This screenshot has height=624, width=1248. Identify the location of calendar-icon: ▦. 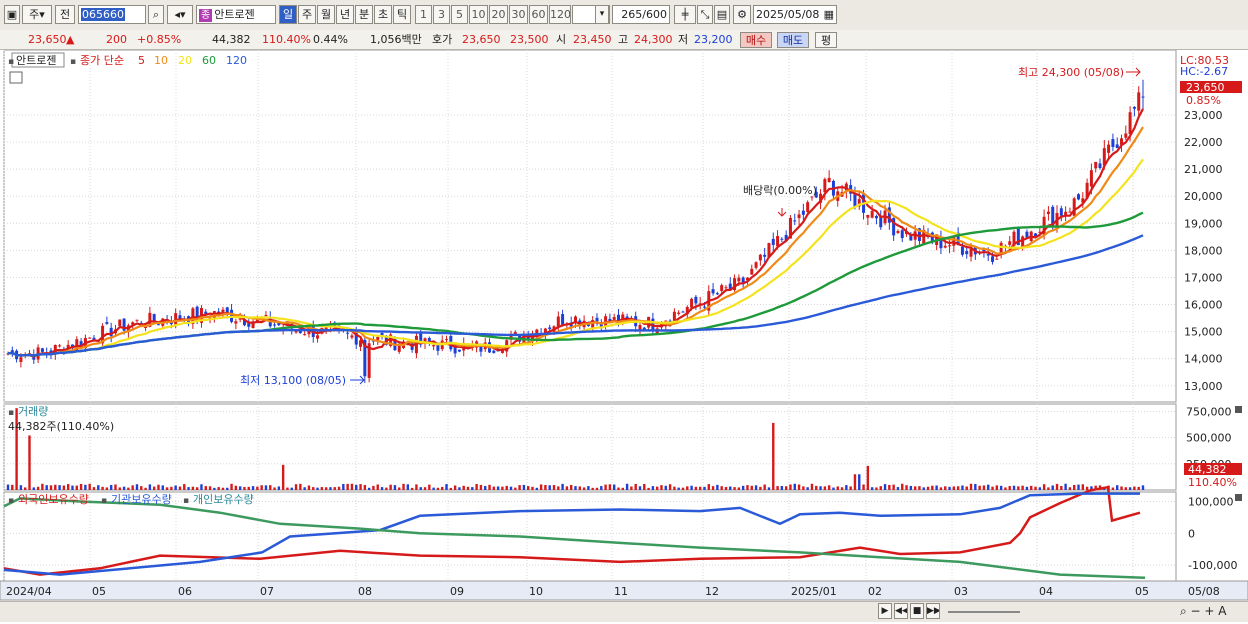
(829, 14).